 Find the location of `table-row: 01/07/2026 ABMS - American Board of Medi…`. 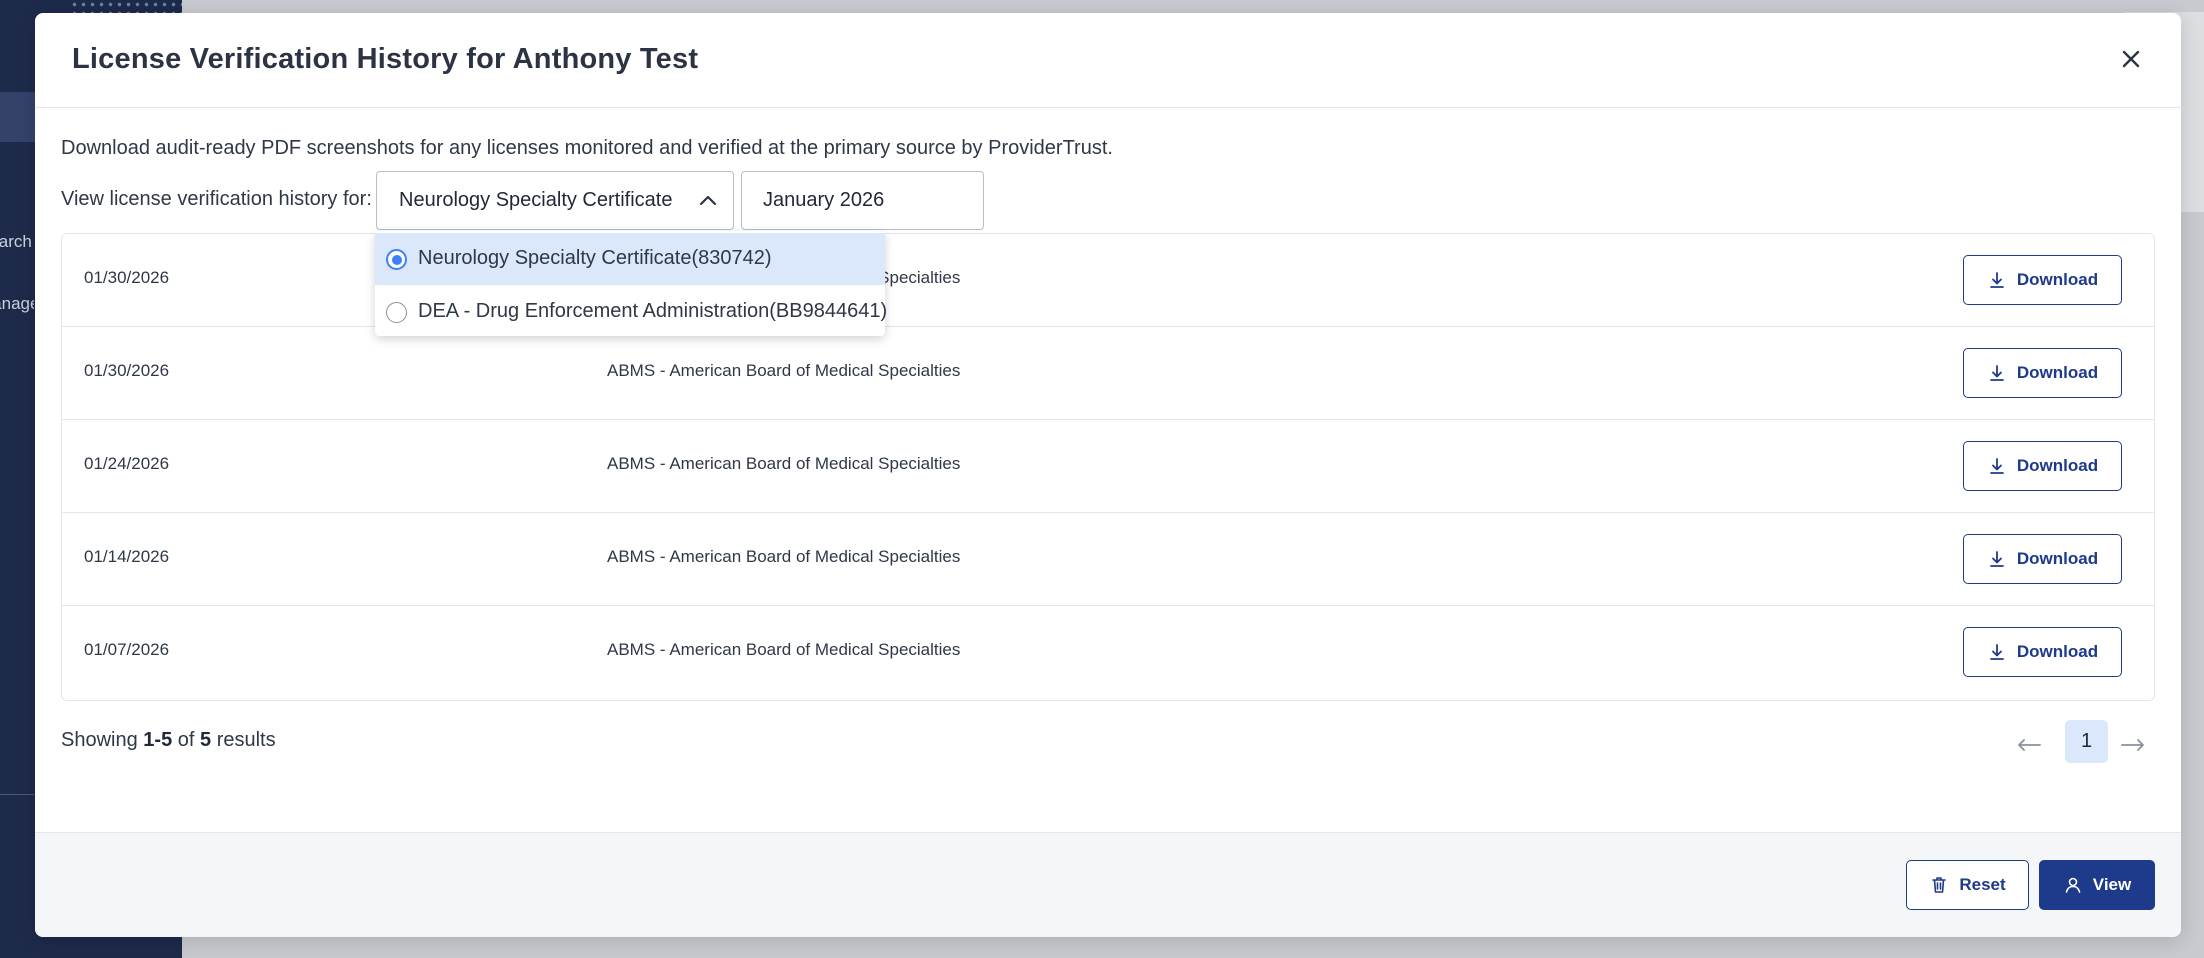

table-row: 01/07/2026 ABMS - American Board of Medi… is located at coordinates (1108, 652).